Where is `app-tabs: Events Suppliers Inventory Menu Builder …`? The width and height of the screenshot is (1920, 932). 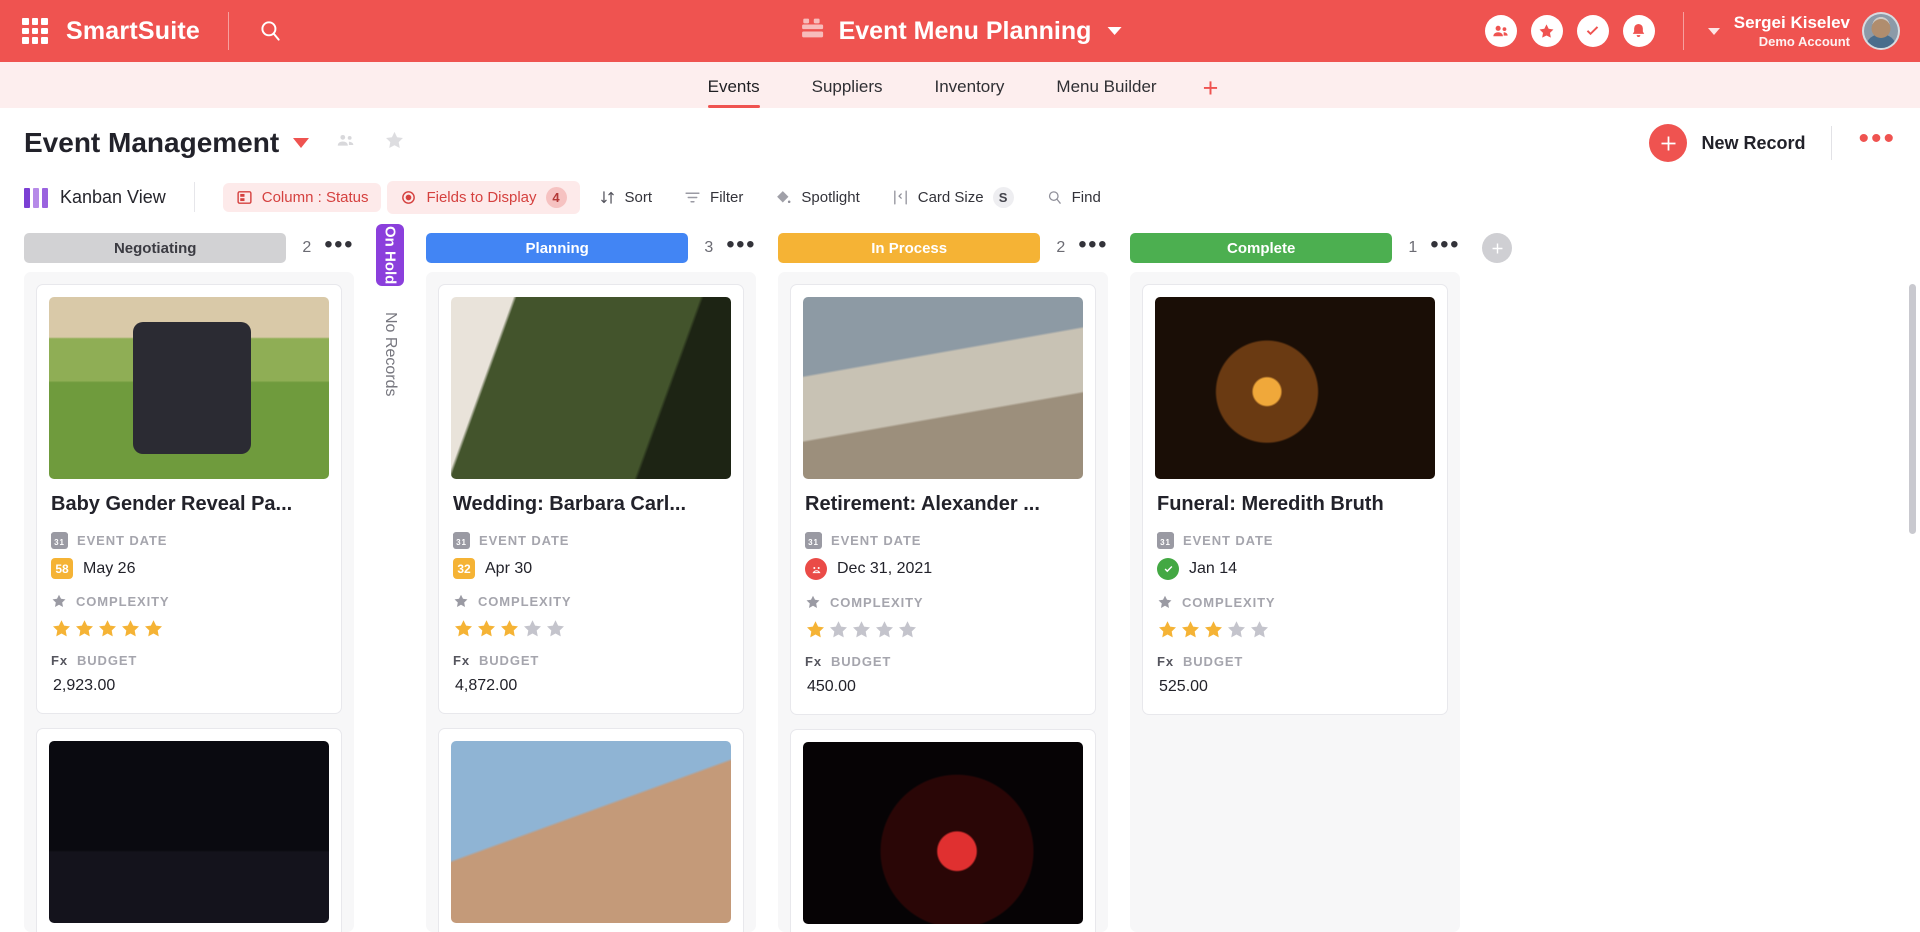 app-tabs: Events Suppliers Inventory Menu Builder … is located at coordinates (960, 91).